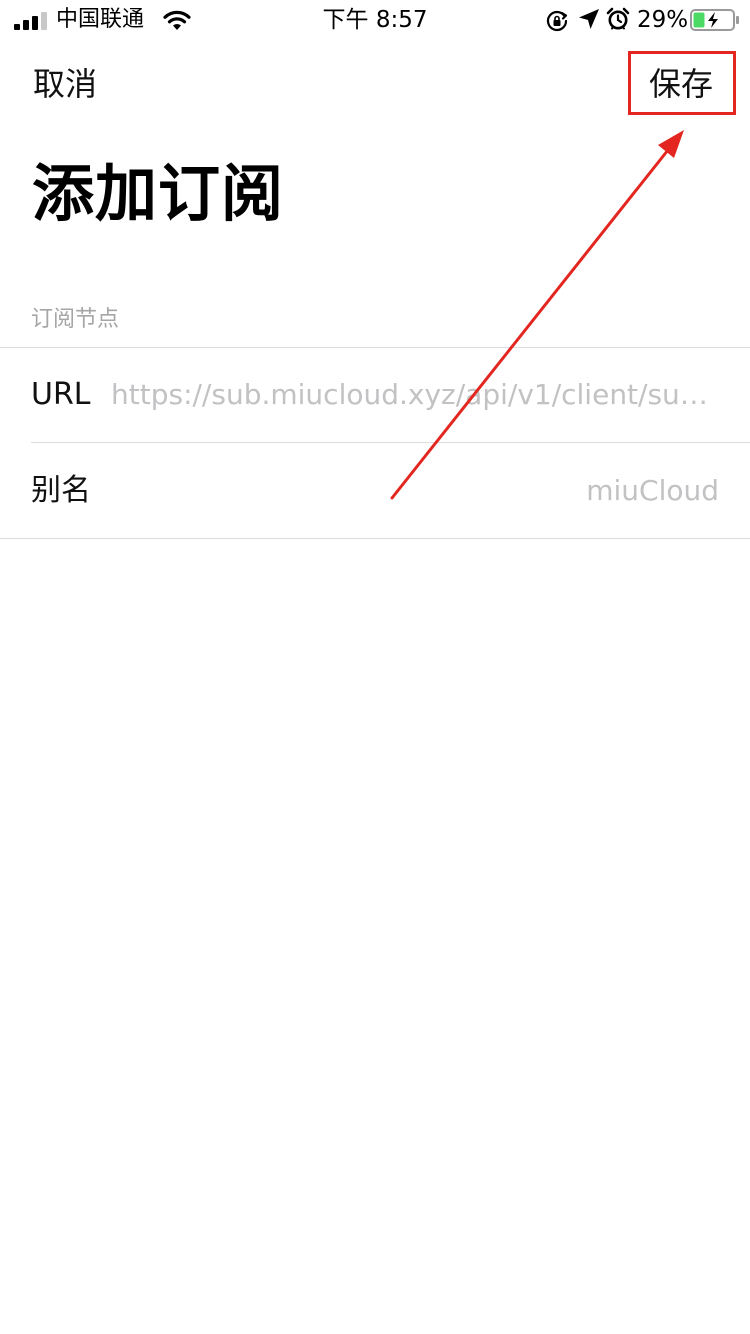  Describe the element at coordinates (158, 193) in the screenshot. I see `page-title: 添加订阅` at that location.